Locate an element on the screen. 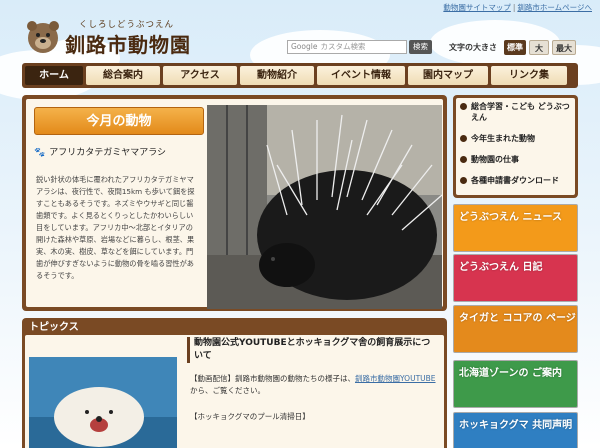  city-homepage-link: 釧路市ホームページへ is located at coordinates (554, 7).